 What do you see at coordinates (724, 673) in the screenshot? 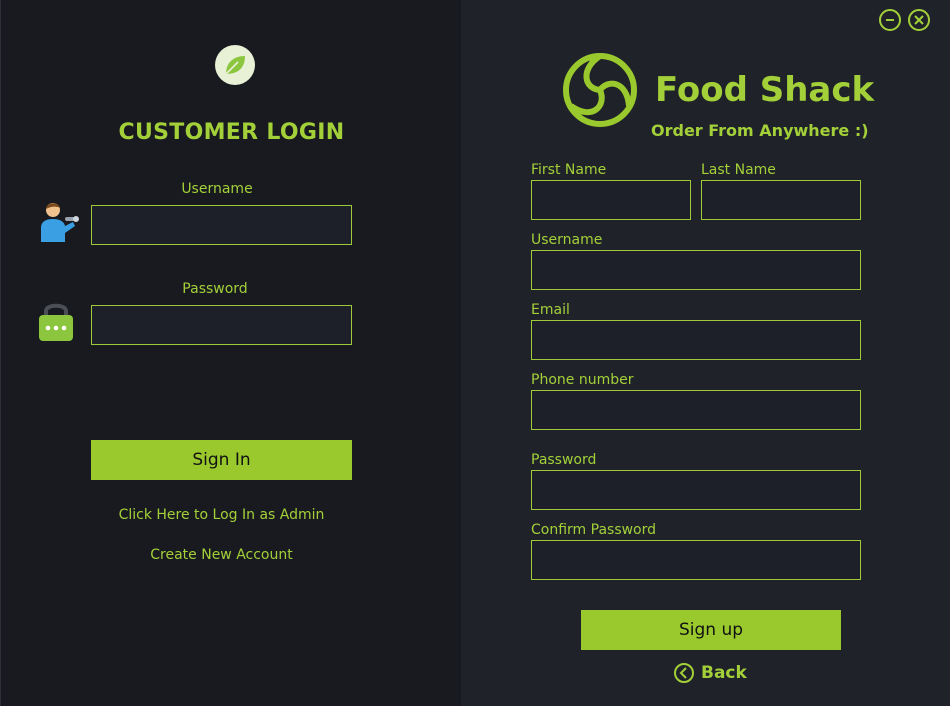
I see `back-label: Back` at bounding box center [724, 673].